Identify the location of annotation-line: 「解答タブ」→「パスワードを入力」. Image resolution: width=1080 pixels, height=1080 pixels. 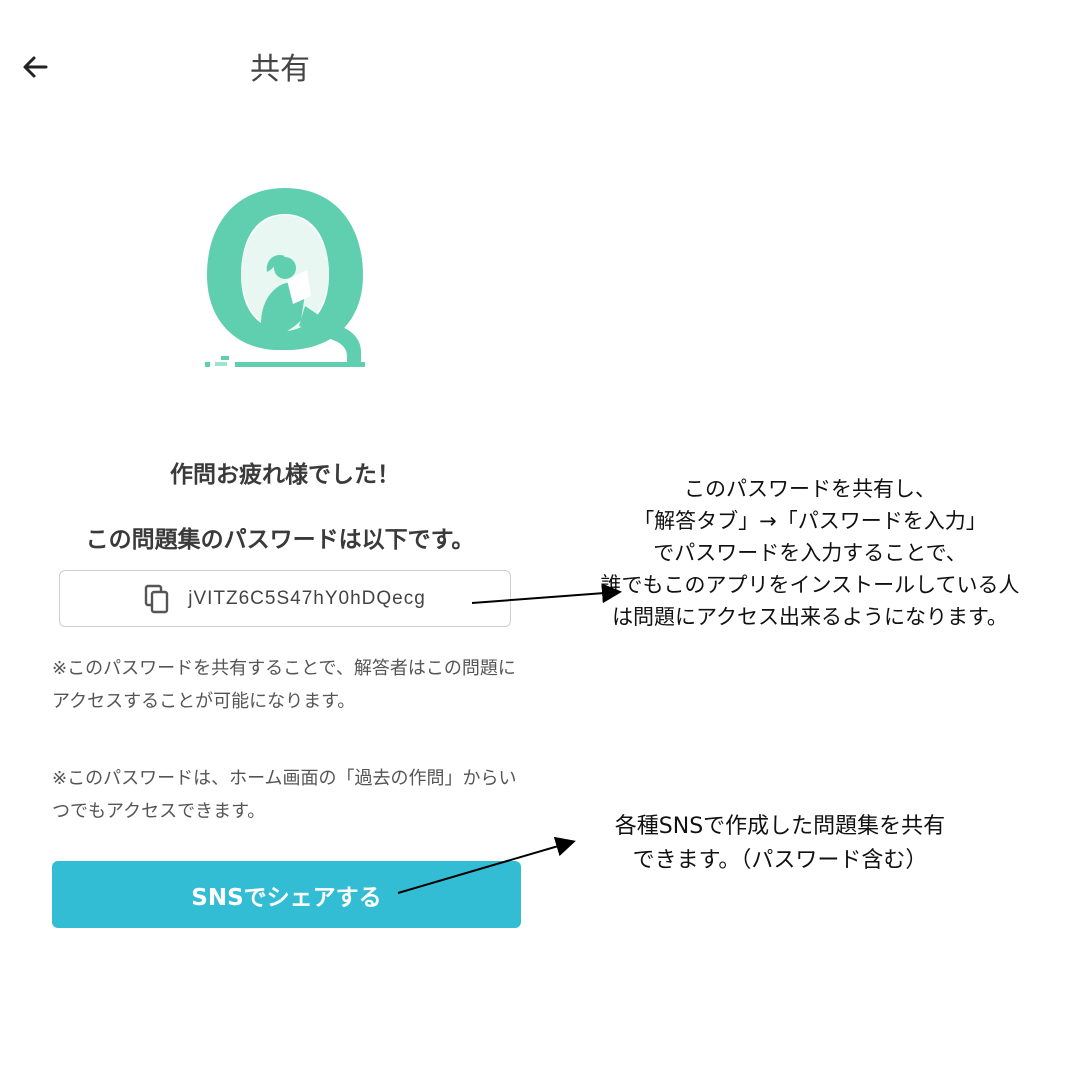
(810, 521).